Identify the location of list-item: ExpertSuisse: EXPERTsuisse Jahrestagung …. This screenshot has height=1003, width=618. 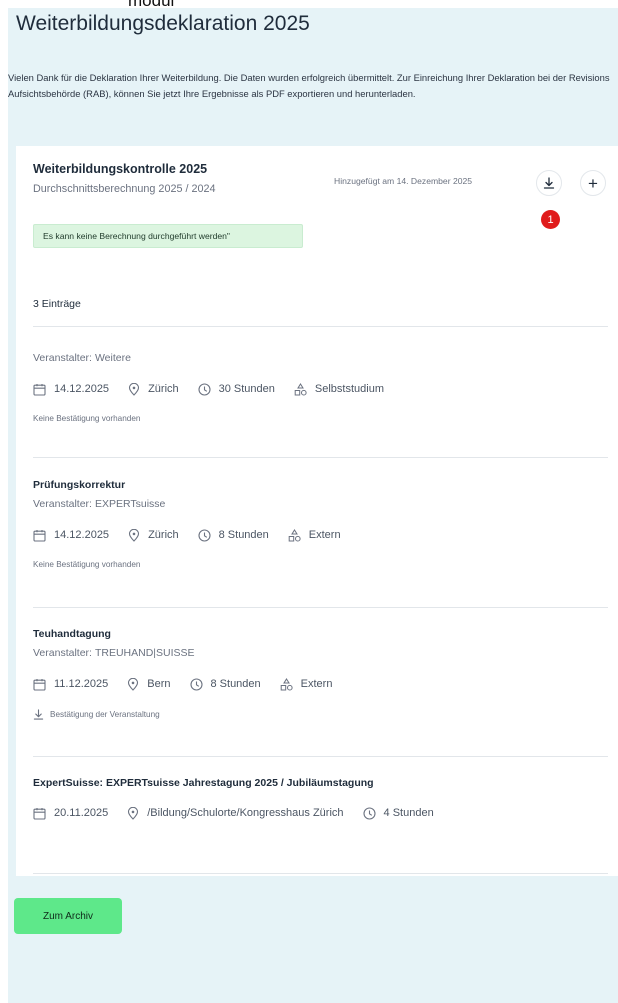
(320, 799).